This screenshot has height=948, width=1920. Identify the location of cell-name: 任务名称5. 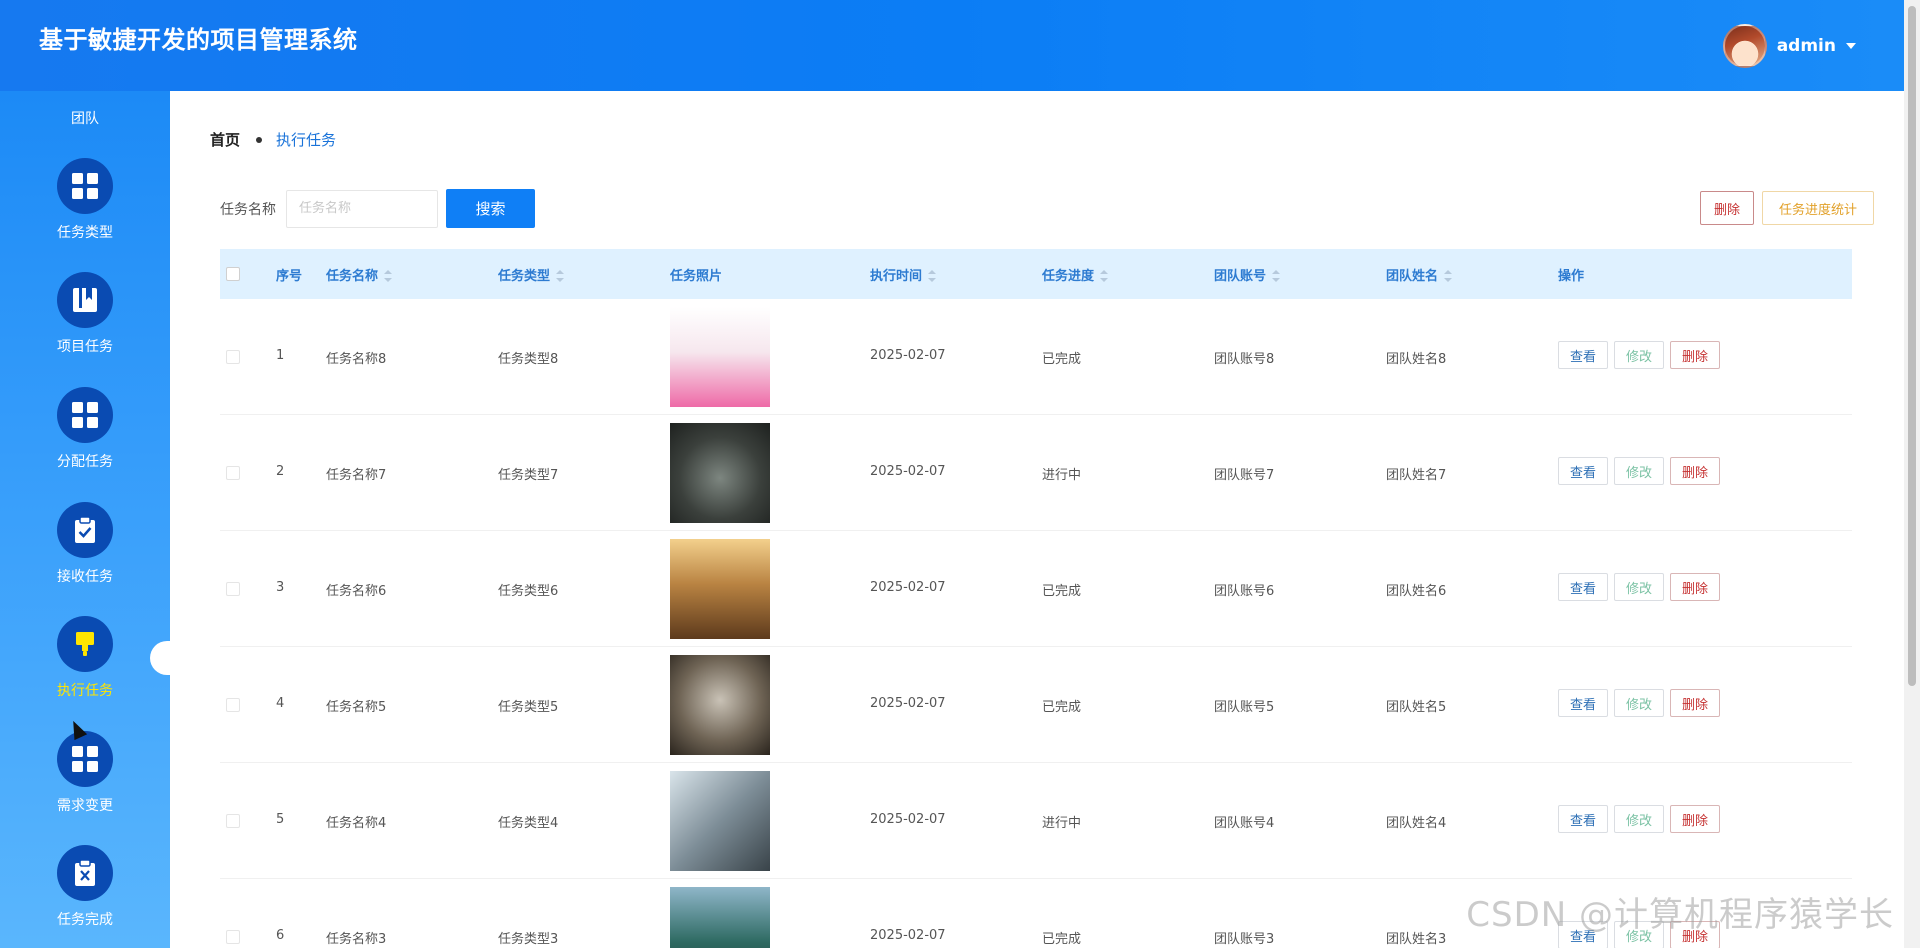
(356, 707).